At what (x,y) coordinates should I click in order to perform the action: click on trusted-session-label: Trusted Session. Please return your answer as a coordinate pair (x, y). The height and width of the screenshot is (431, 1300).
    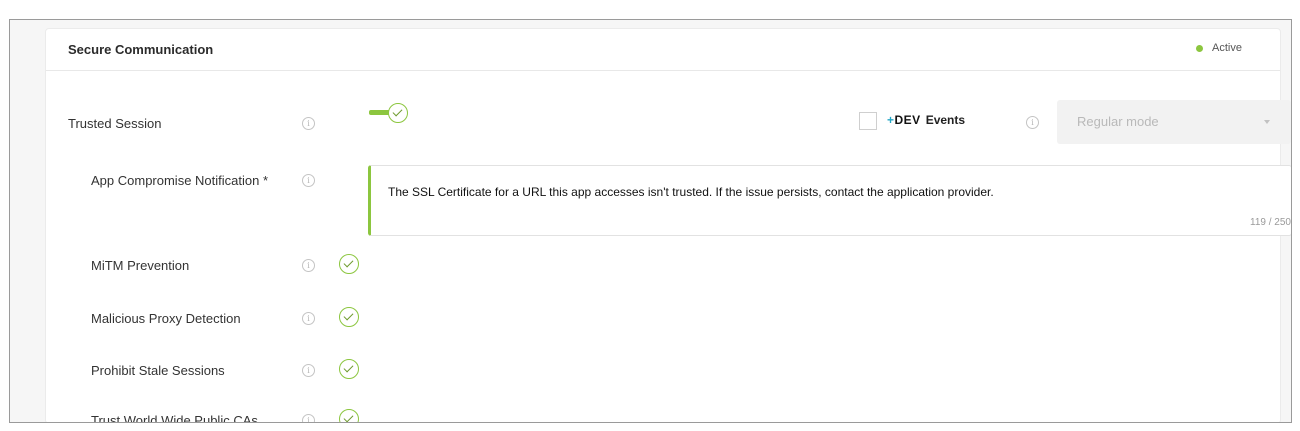
    Looking at the image, I should click on (115, 123).